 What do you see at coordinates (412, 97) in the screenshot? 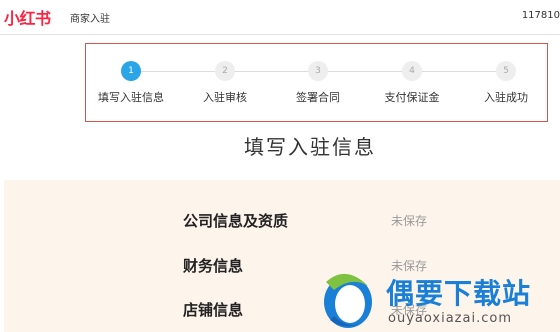
I see `step-label: 支付保证金` at bounding box center [412, 97].